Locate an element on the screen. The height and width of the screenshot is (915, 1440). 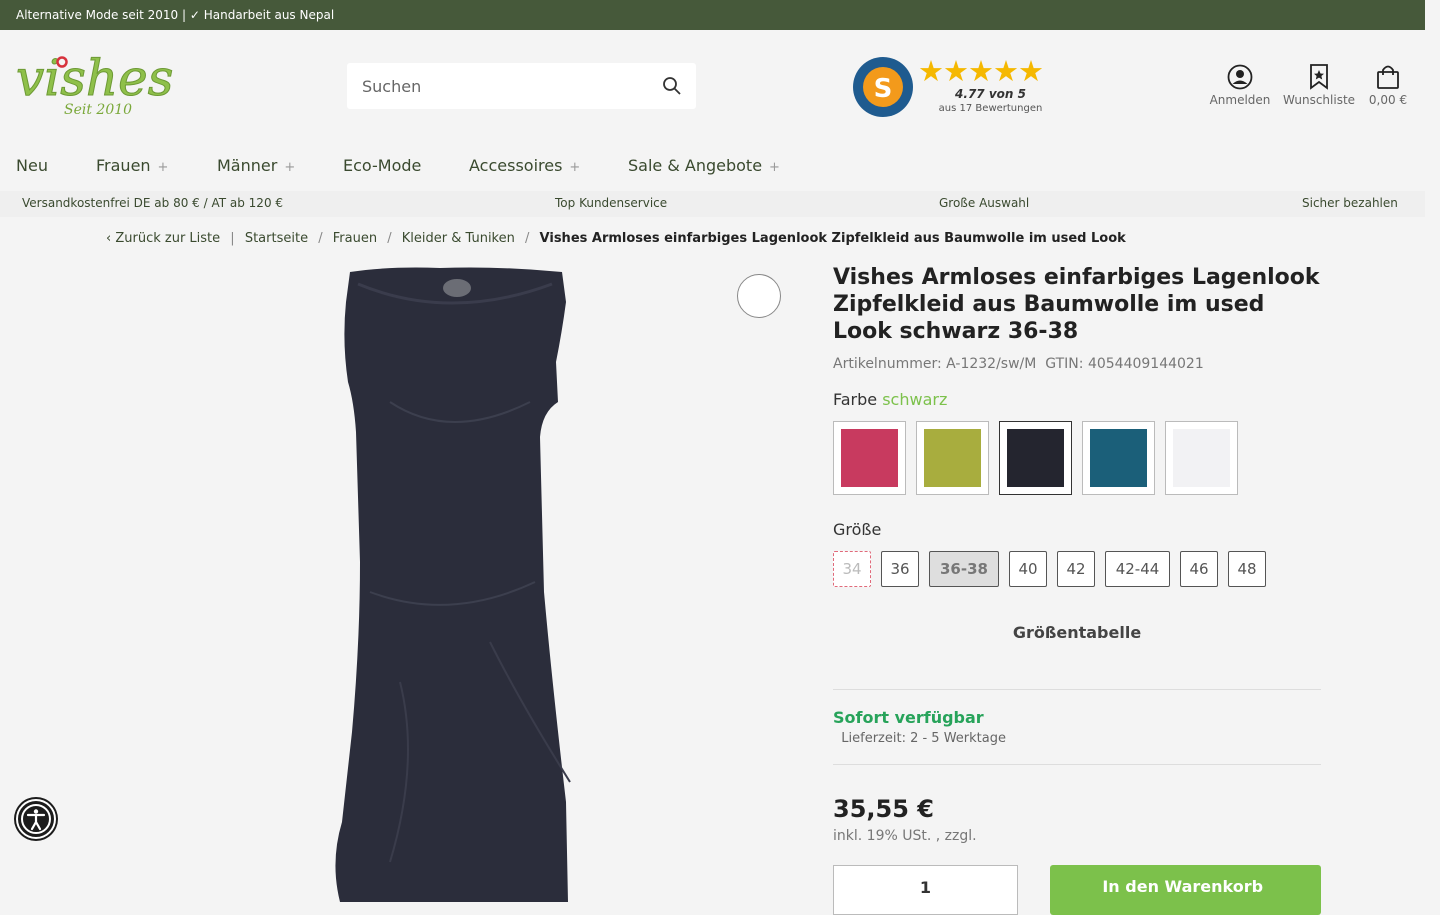
chevron-left-icon: ‹ is located at coordinates (109, 238).